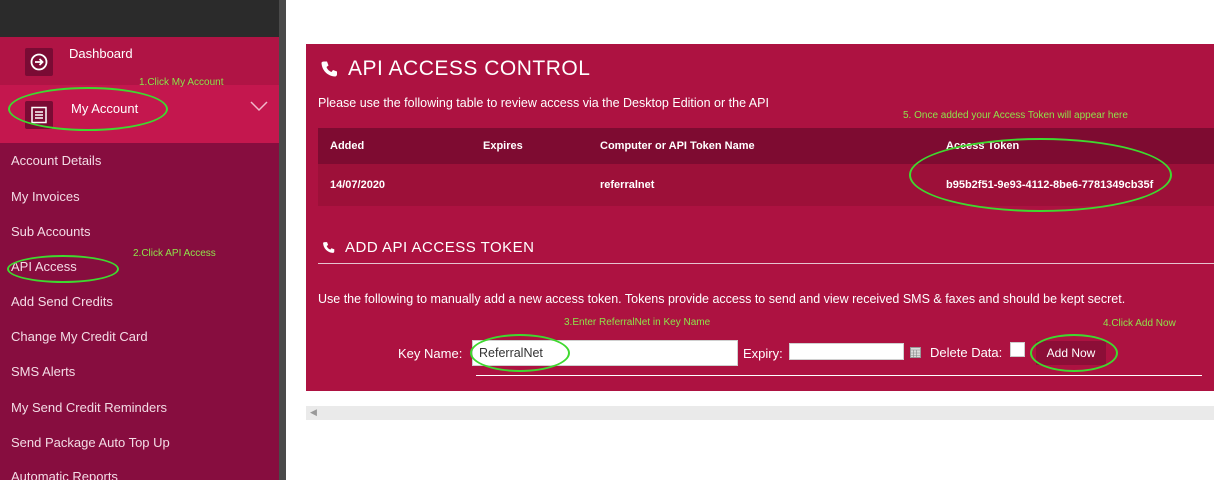 Image resolution: width=1214 pixels, height=480 pixels. What do you see at coordinates (64, 474) in the screenshot?
I see `sidebar-item-automatic-reports: Automatic Reports` at bounding box center [64, 474].